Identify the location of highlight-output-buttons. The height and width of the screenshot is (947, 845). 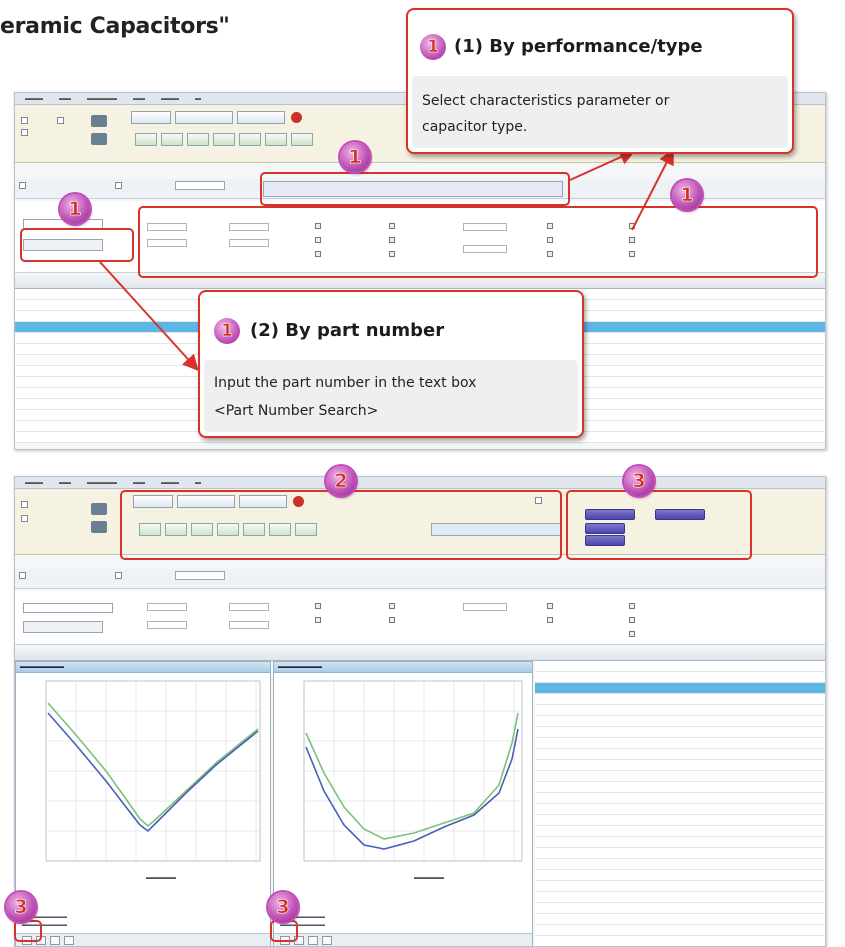
(659, 525).